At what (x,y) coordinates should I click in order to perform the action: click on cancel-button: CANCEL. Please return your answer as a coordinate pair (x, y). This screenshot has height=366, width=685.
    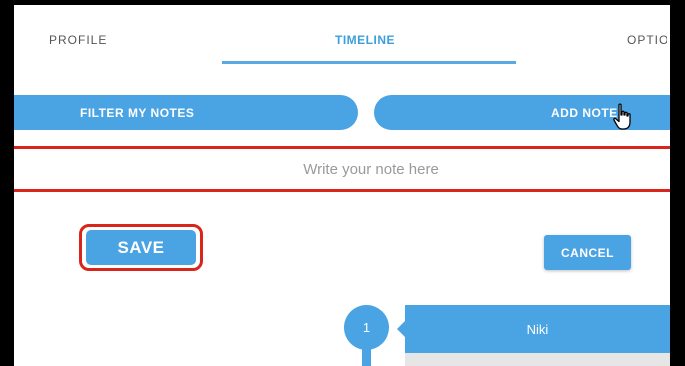
    Looking at the image, I should click on (587, 252).